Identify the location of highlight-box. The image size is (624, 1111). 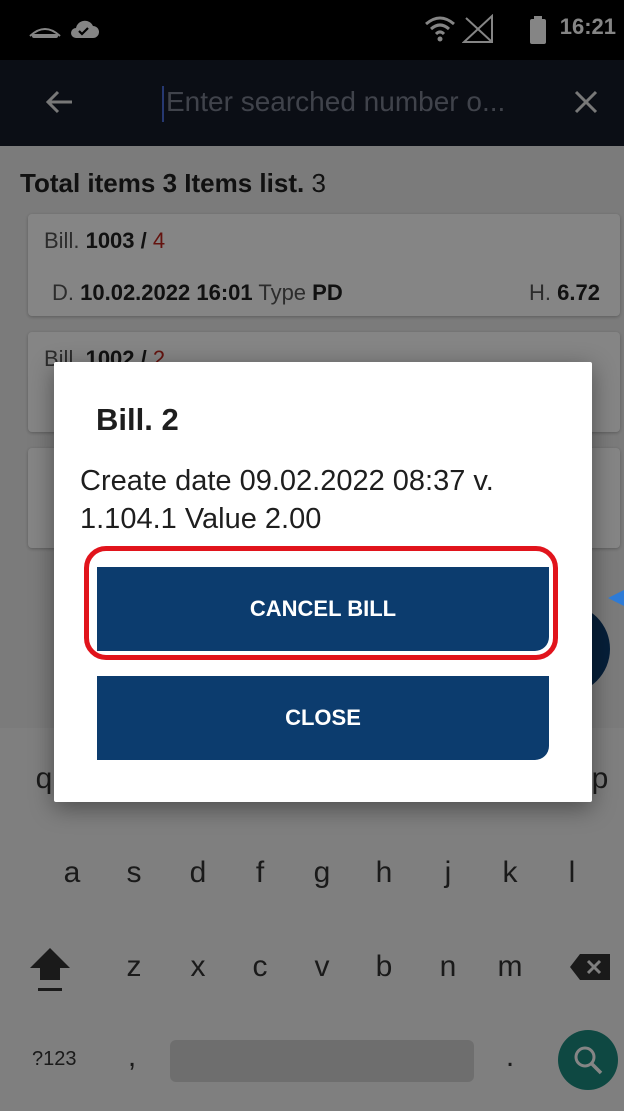
(321, 603).